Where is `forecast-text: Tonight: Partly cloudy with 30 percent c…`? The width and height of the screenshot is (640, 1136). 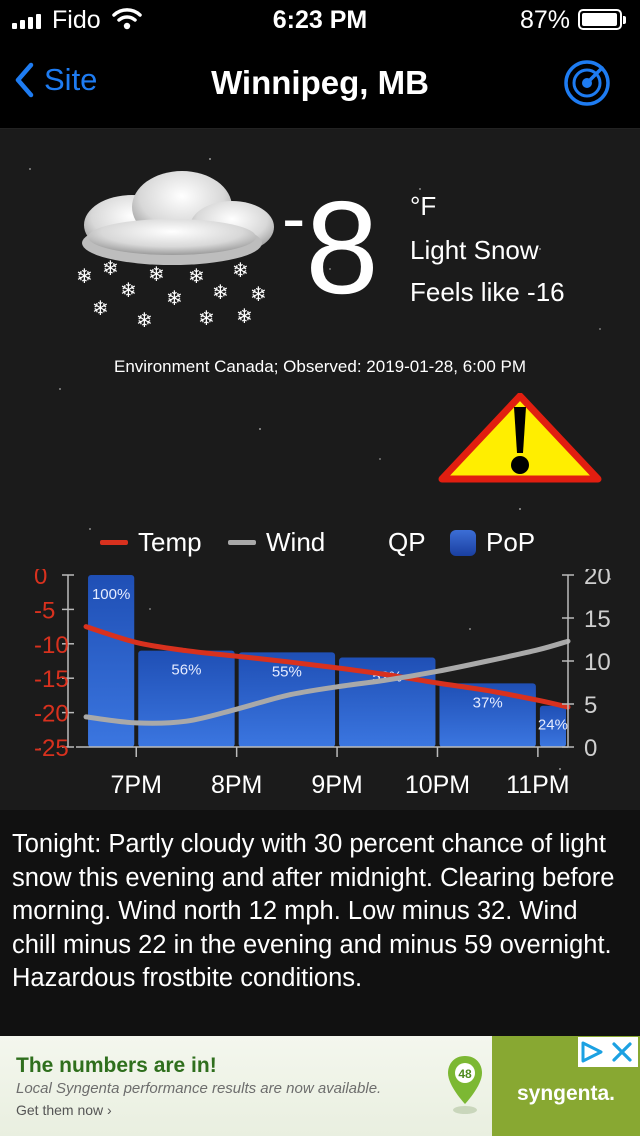 forecast-text: Tonight: Partly cloudy with 30 percent c… is located at coordinates (313, 911).